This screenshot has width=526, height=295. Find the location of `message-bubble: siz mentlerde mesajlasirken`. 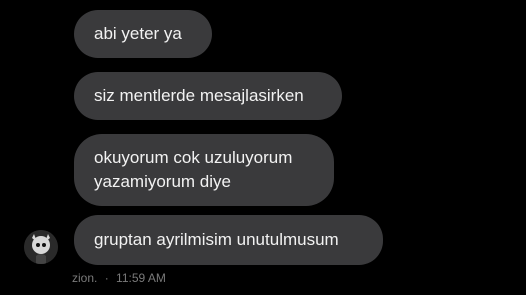

message-bubble: siz mentlerde mesajlasirken is located at coordinates (208, 96).